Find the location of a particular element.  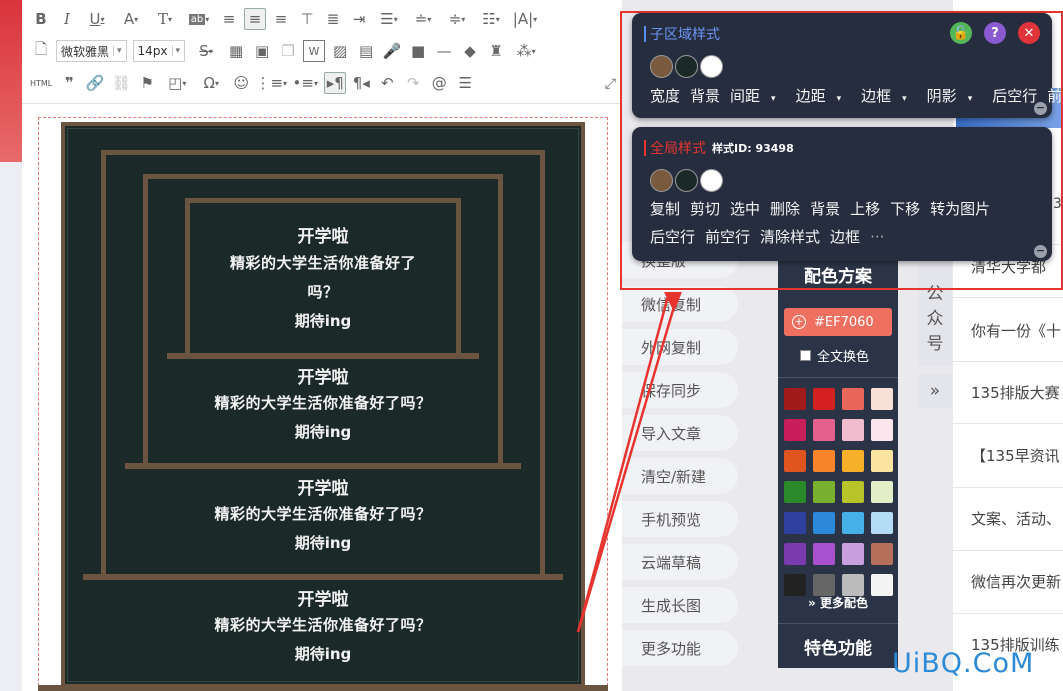

annotation-arrows is located at coordinates (629, 462).